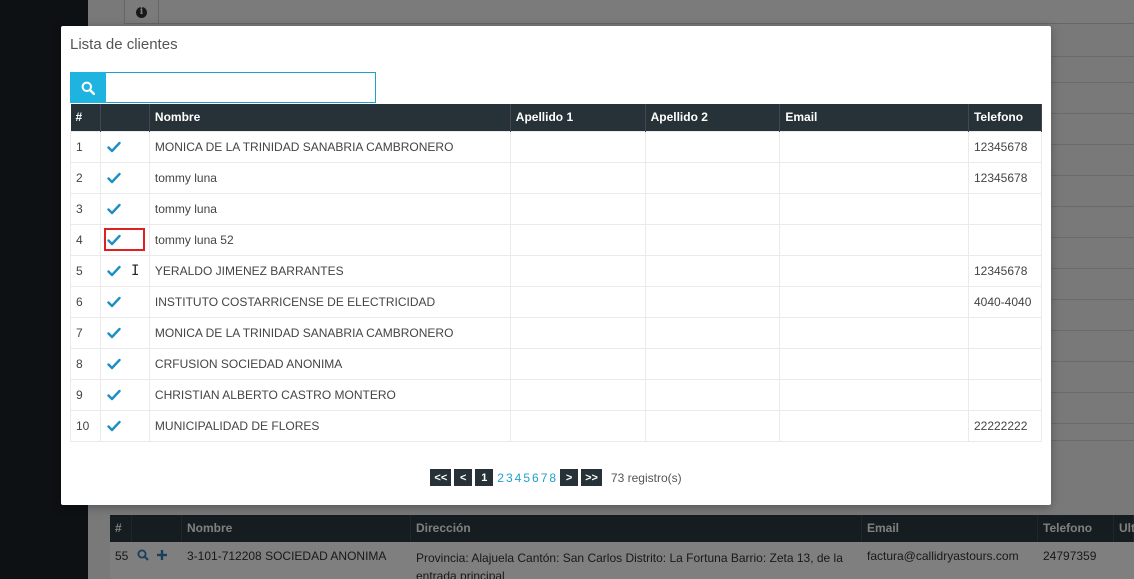  What do you see at coordinates (329, 363) in the screenshot?
I see `row-nombre: CRFUSION SOCIEDAD ANONIMA` at bounding box center [329, 363].